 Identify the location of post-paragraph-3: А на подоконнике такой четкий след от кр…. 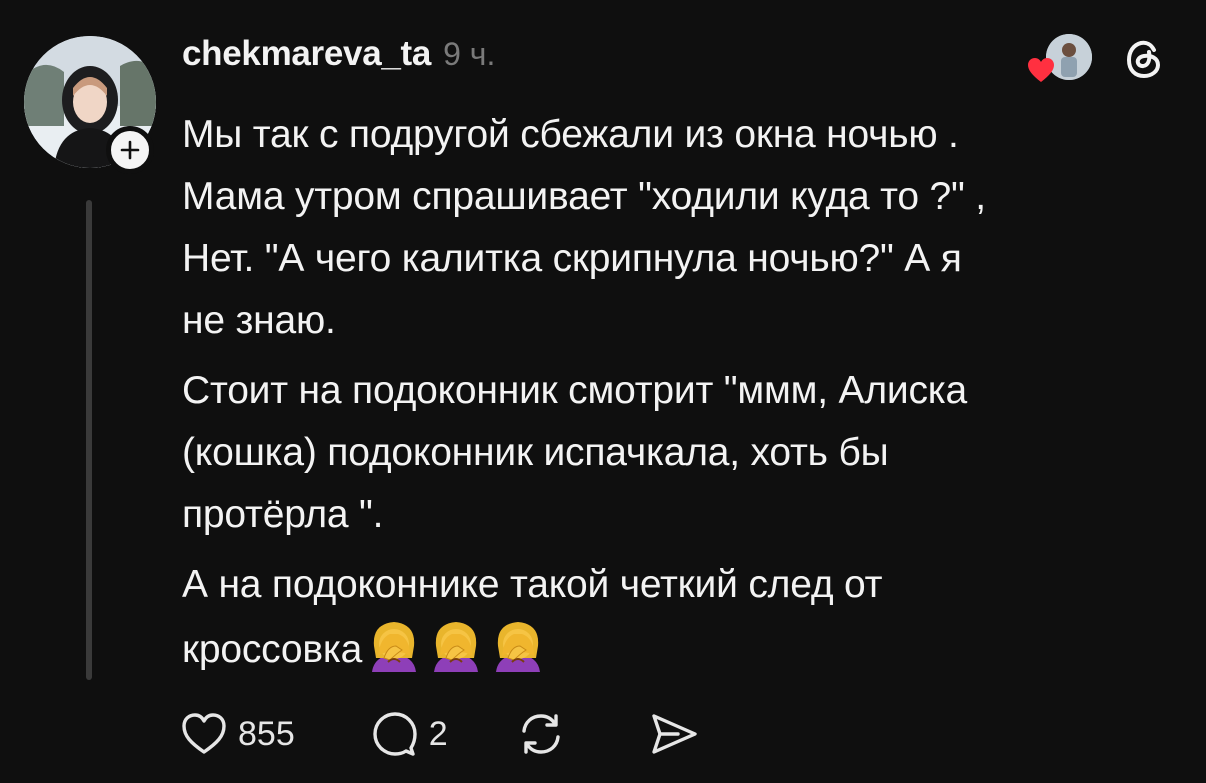
(677, 617).